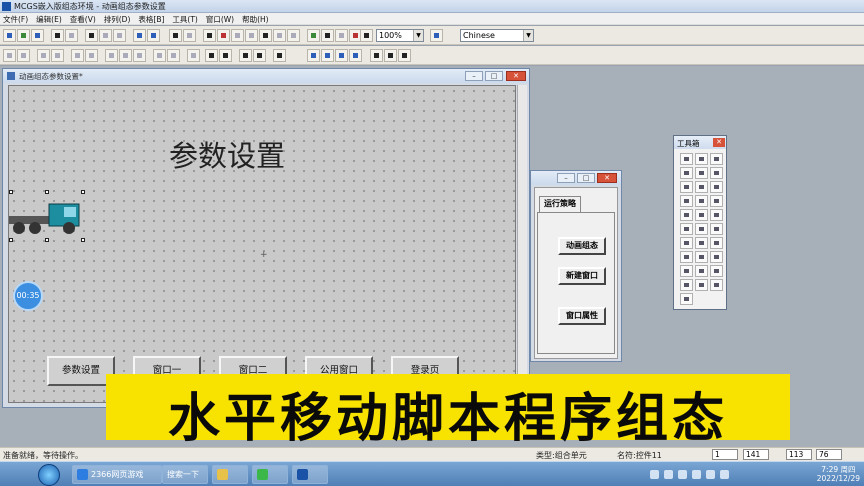 Image resolution: width=864 pixels, height=486 pixels. I want to click on flip-h-icon, so click(245, 55).